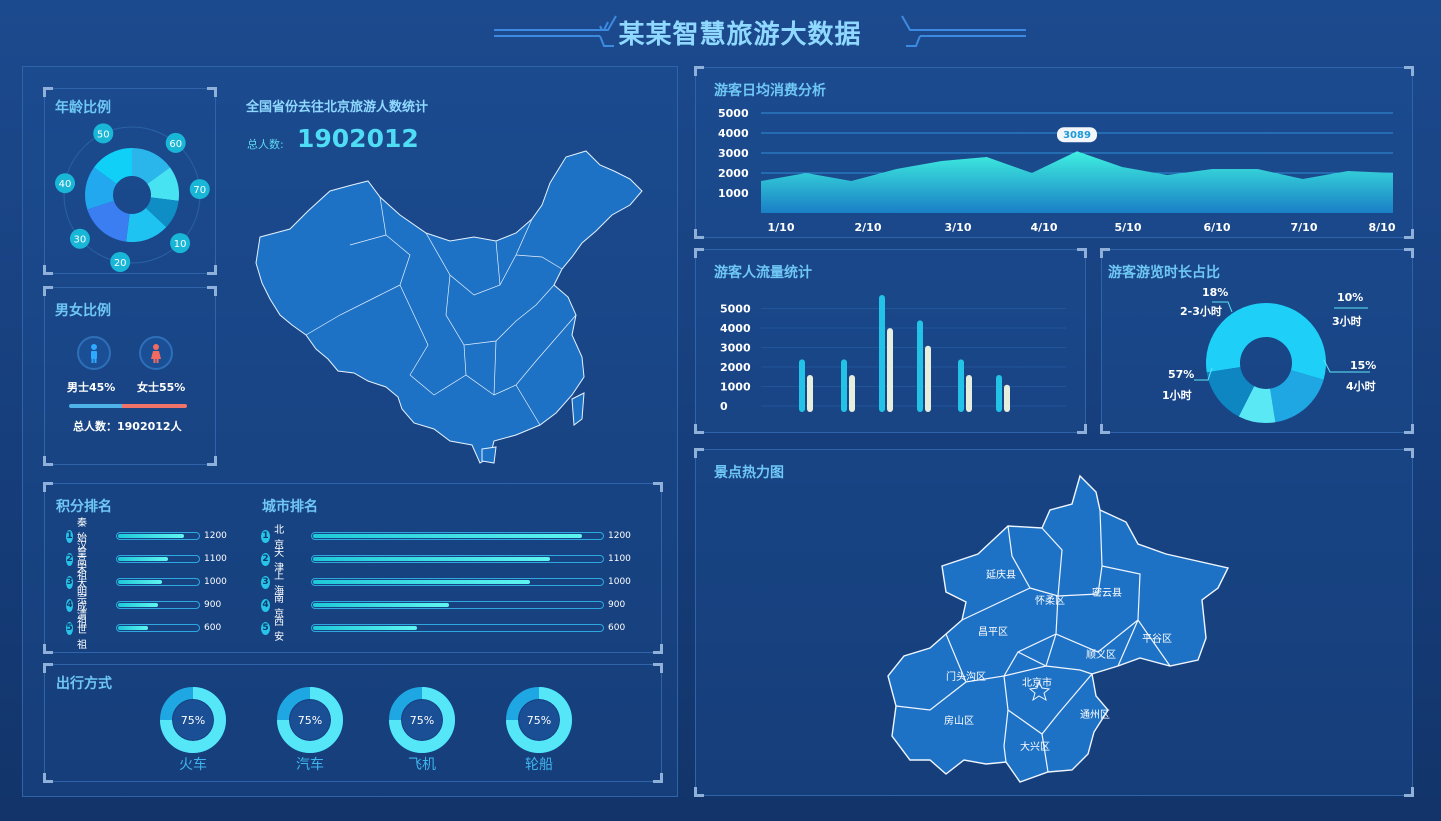  I want to click on travel-item: 75% 火车, so click(193, 731).